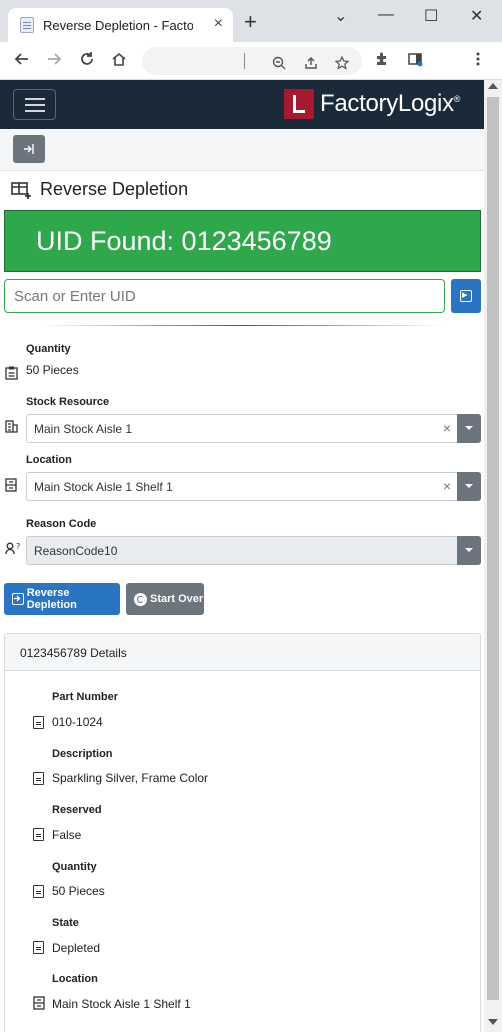 This screenshot has width=502, height=1032. I want to click on browser-tab: Reverse Depletion - FactoryLogix ×, so click(120, 25).